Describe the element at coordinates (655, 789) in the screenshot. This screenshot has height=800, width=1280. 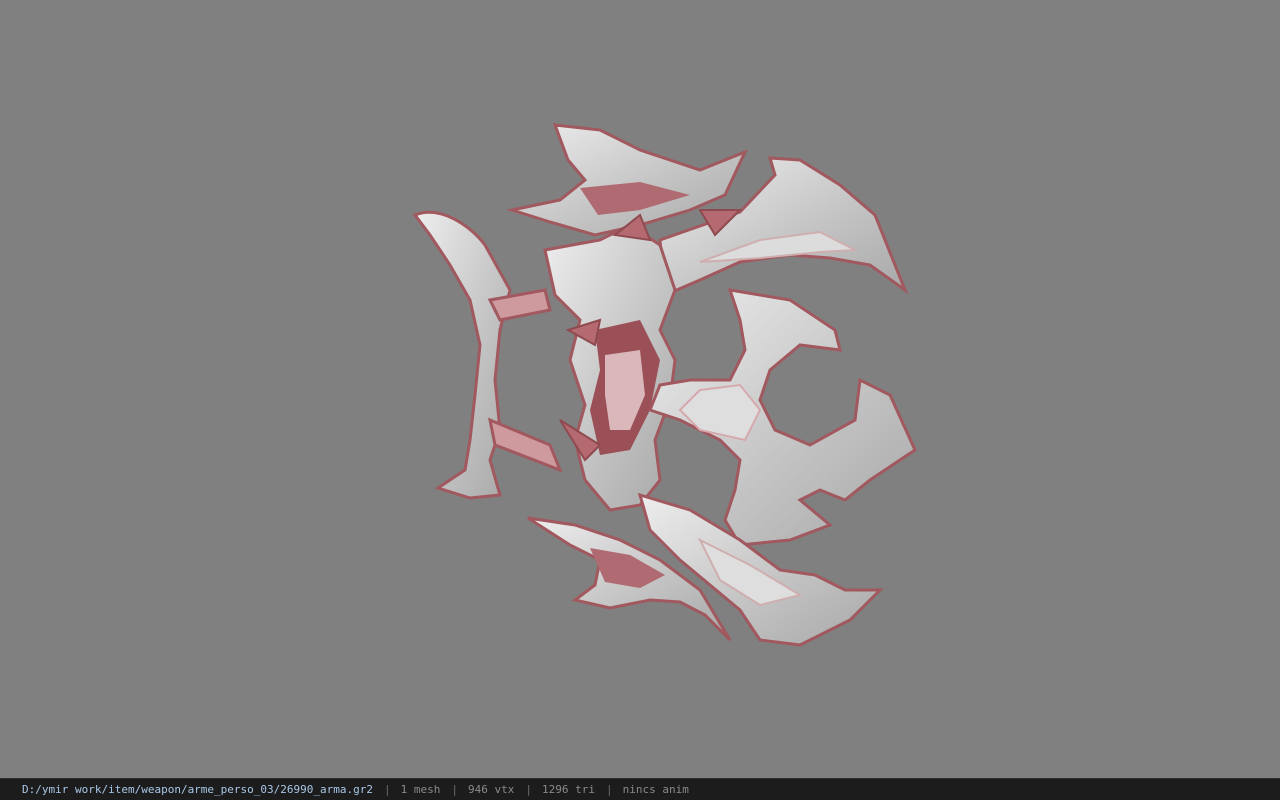
I see `animation-status-label: nincs anim` at that location.